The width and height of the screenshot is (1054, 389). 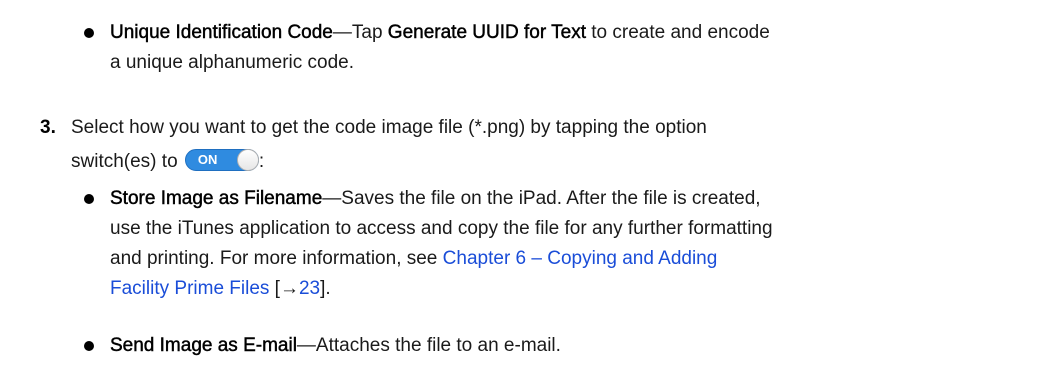 I want to click on step-line-2: switch(es) to ON :, so click(x=167, y=162).